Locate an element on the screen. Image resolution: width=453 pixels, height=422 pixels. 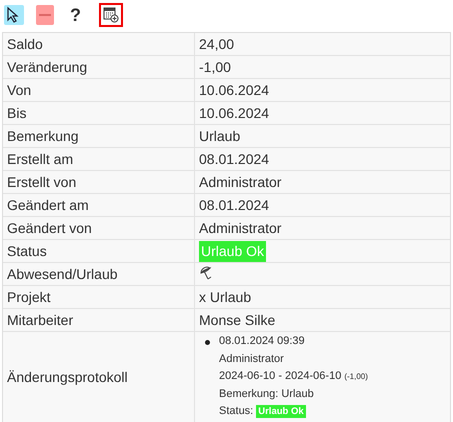
log-timestamp: 08.01.2024 09:39 is located at coordinates (262, 341).